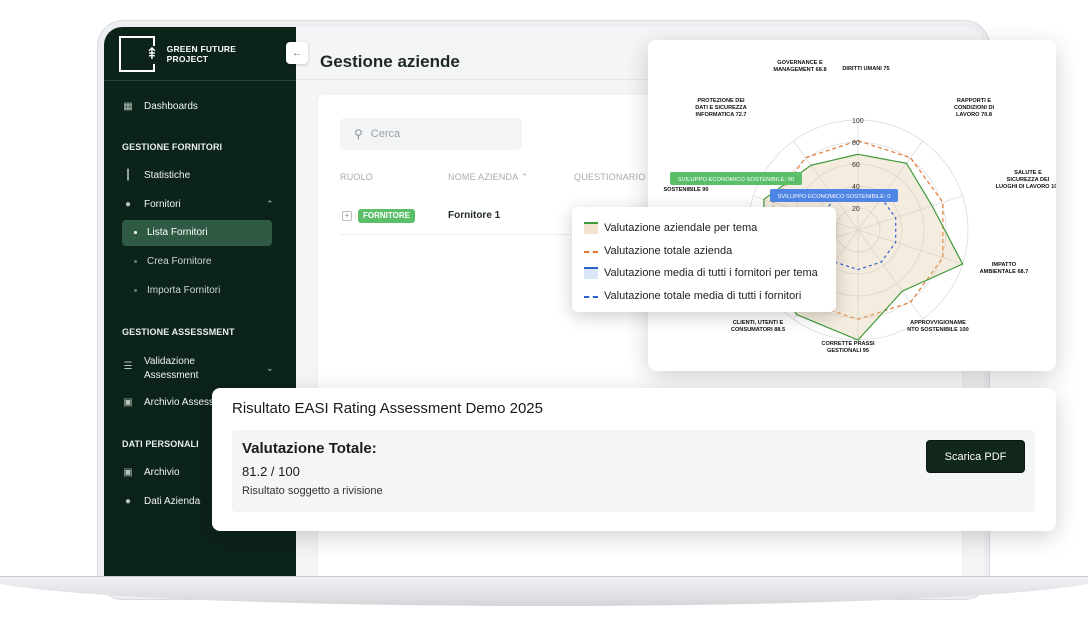  I want to click on role-badge: FORNITORE, so click(386, 216).